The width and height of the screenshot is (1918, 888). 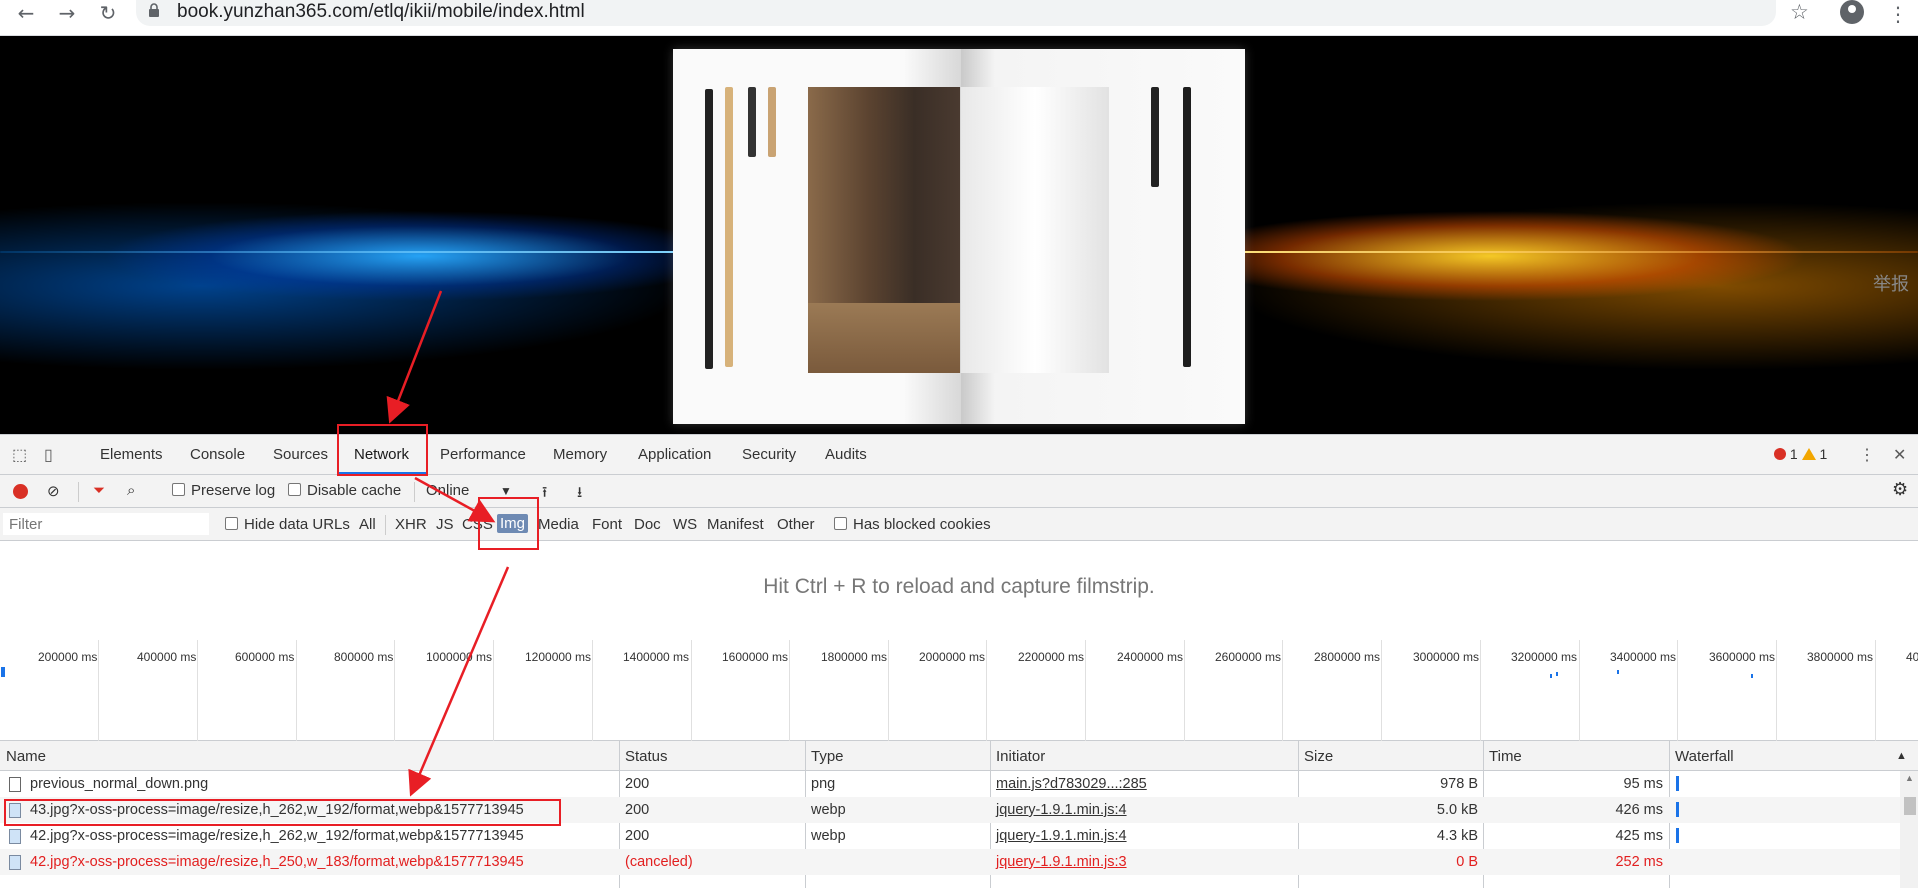 I want to click on has-blocked-cookies-checkbox: Has blocked cookies, so click(x=912, y=524).